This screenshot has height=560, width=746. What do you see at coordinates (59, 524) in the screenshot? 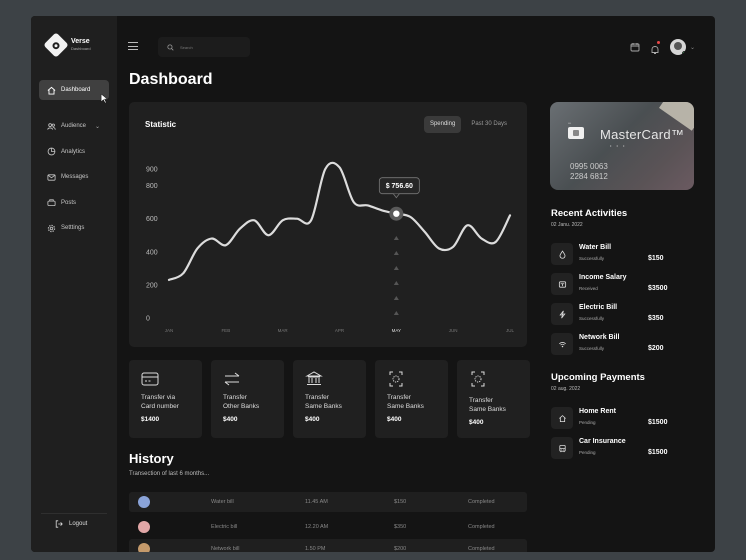
I see `logout-icon` at bounding box center [59, 524].